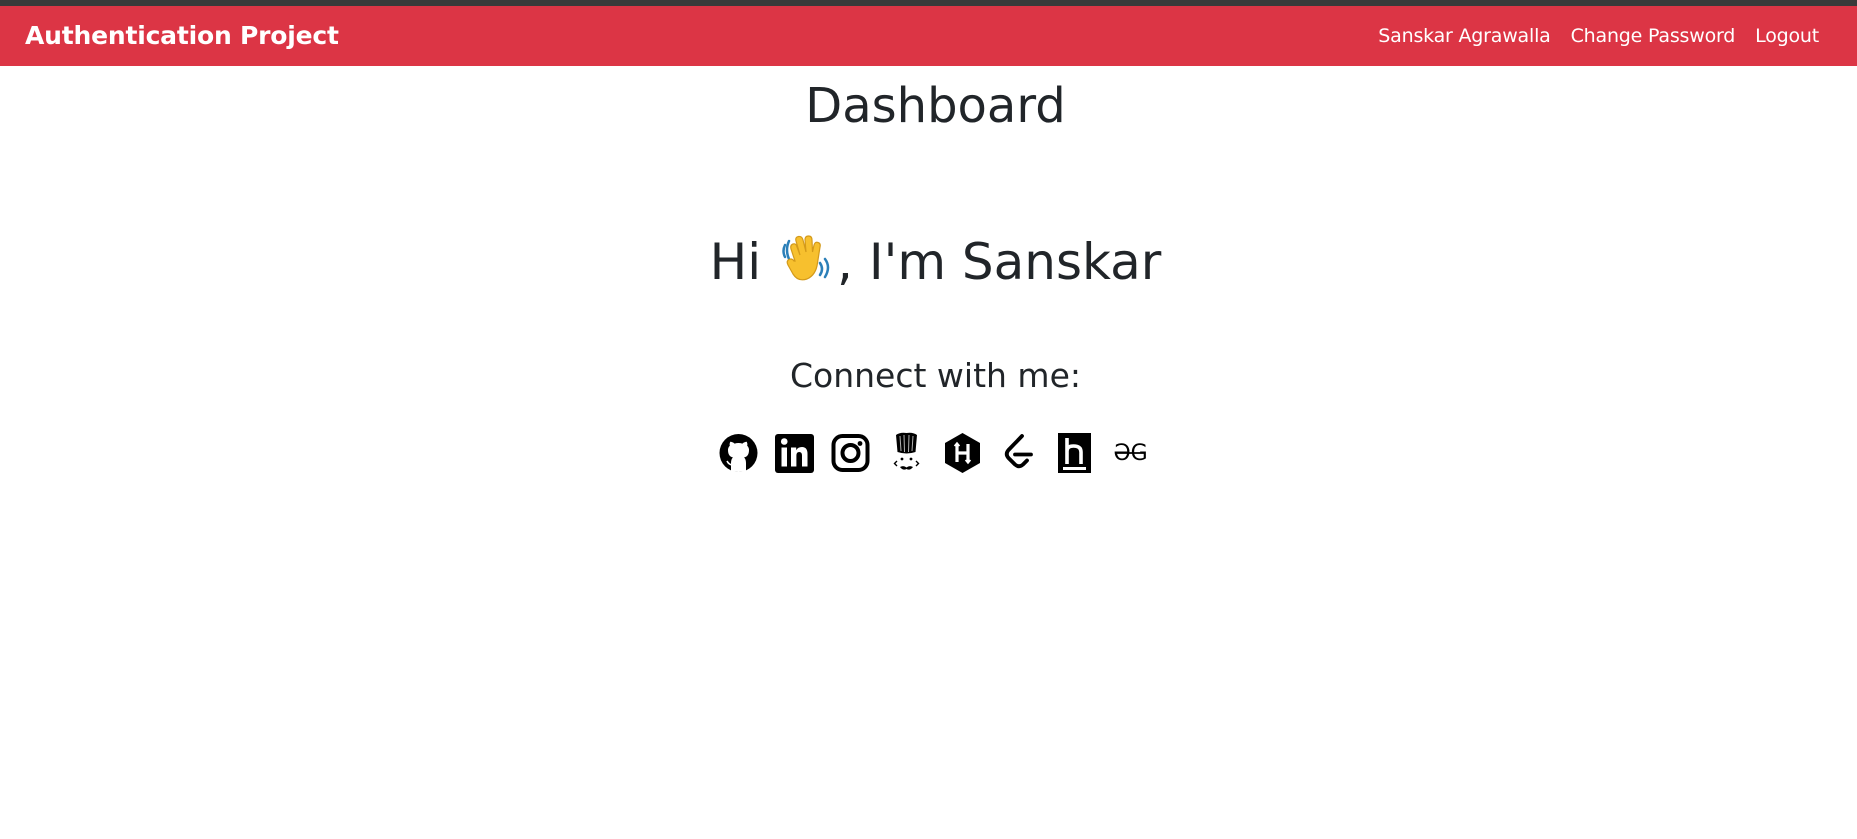 This screenshot has height=839, width=1857. I want to click on geeksforgeeks-icon: ƏG, so click(1130, 453).